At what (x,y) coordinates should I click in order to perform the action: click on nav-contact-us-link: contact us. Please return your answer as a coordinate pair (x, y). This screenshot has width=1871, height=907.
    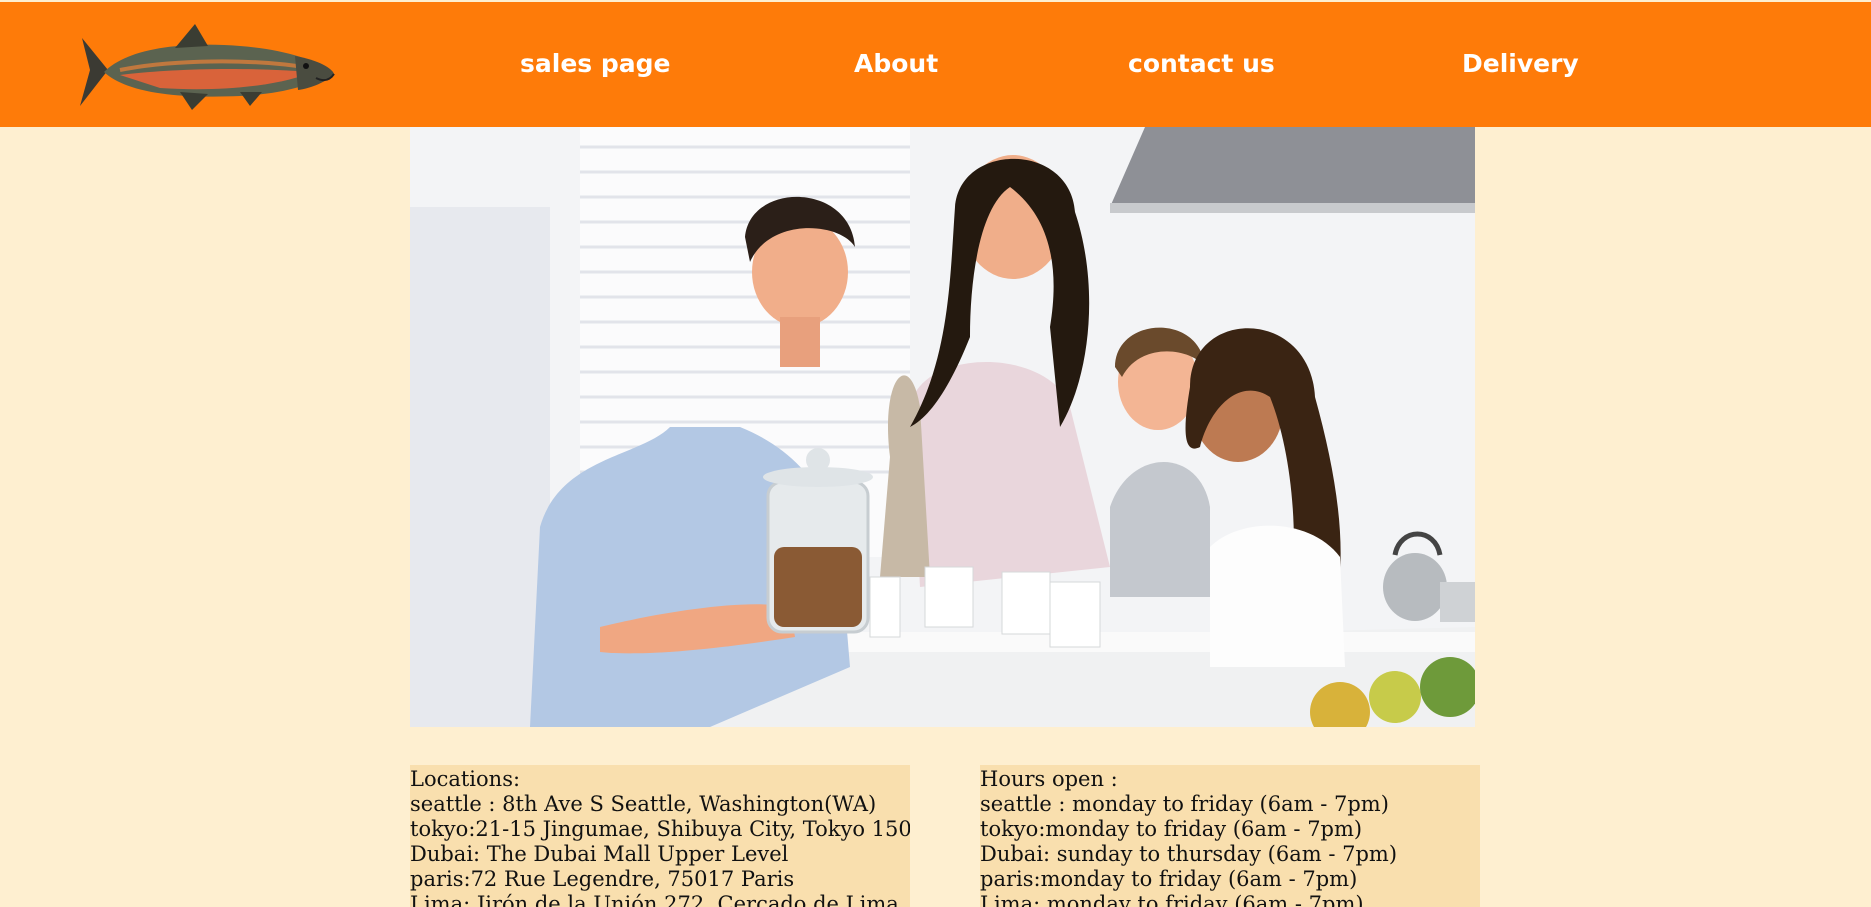
    Looking at the image, I should click on (1201, 64).